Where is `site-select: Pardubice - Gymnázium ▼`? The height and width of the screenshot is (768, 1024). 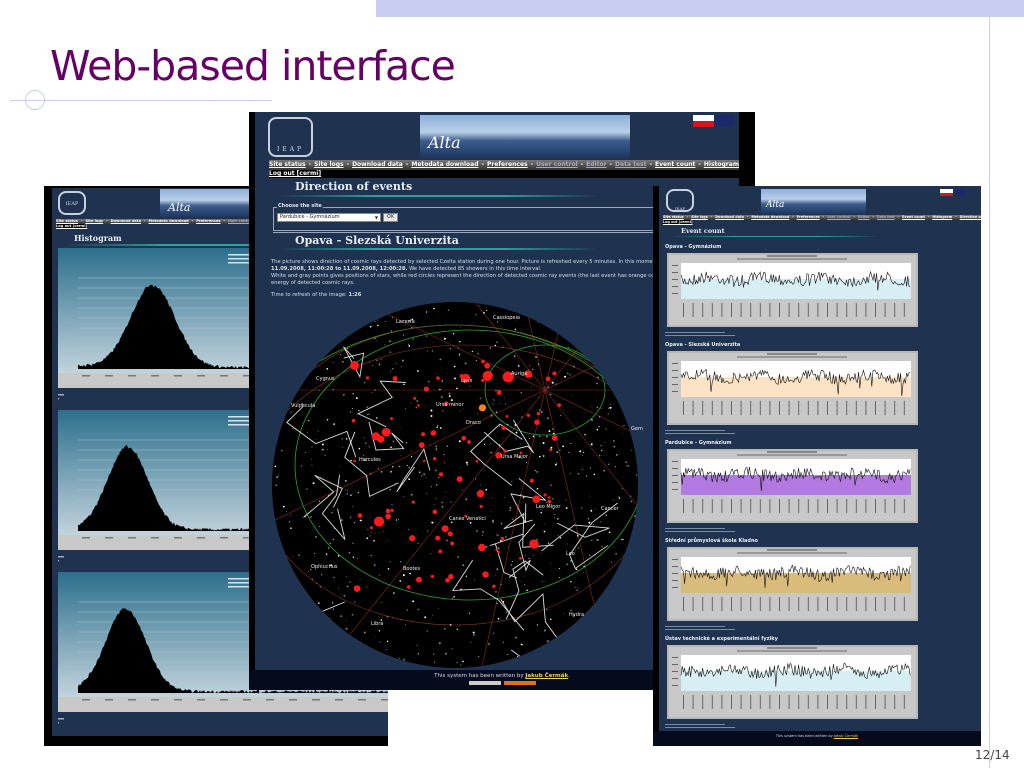
site-select: Pardubice - Gymnázium ▼ is located at coordinates (329, 217).